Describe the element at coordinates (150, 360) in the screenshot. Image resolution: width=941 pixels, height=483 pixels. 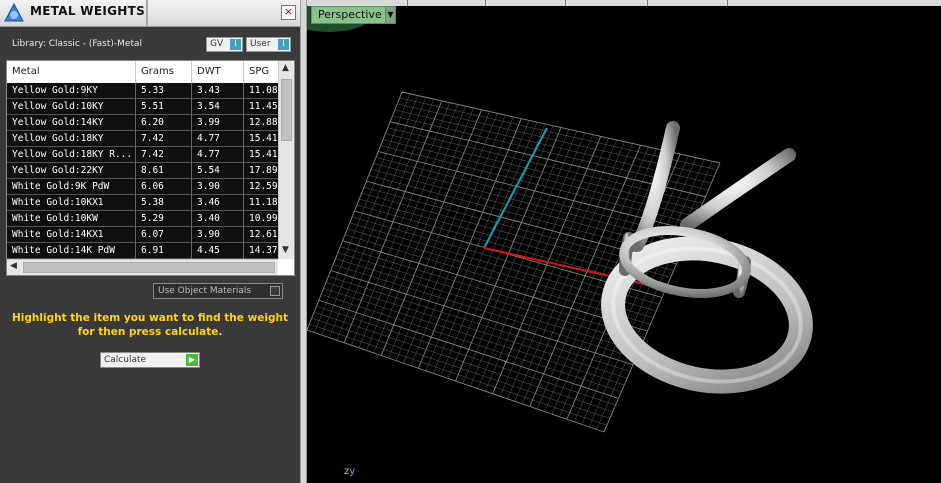
I see `calculate-button: Calculate ▶` at that location.